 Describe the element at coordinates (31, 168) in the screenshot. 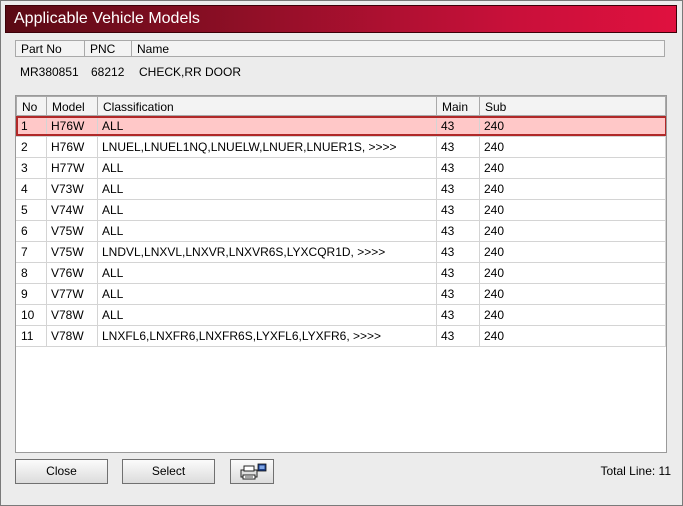

I see `cell-no: 3` at that location.